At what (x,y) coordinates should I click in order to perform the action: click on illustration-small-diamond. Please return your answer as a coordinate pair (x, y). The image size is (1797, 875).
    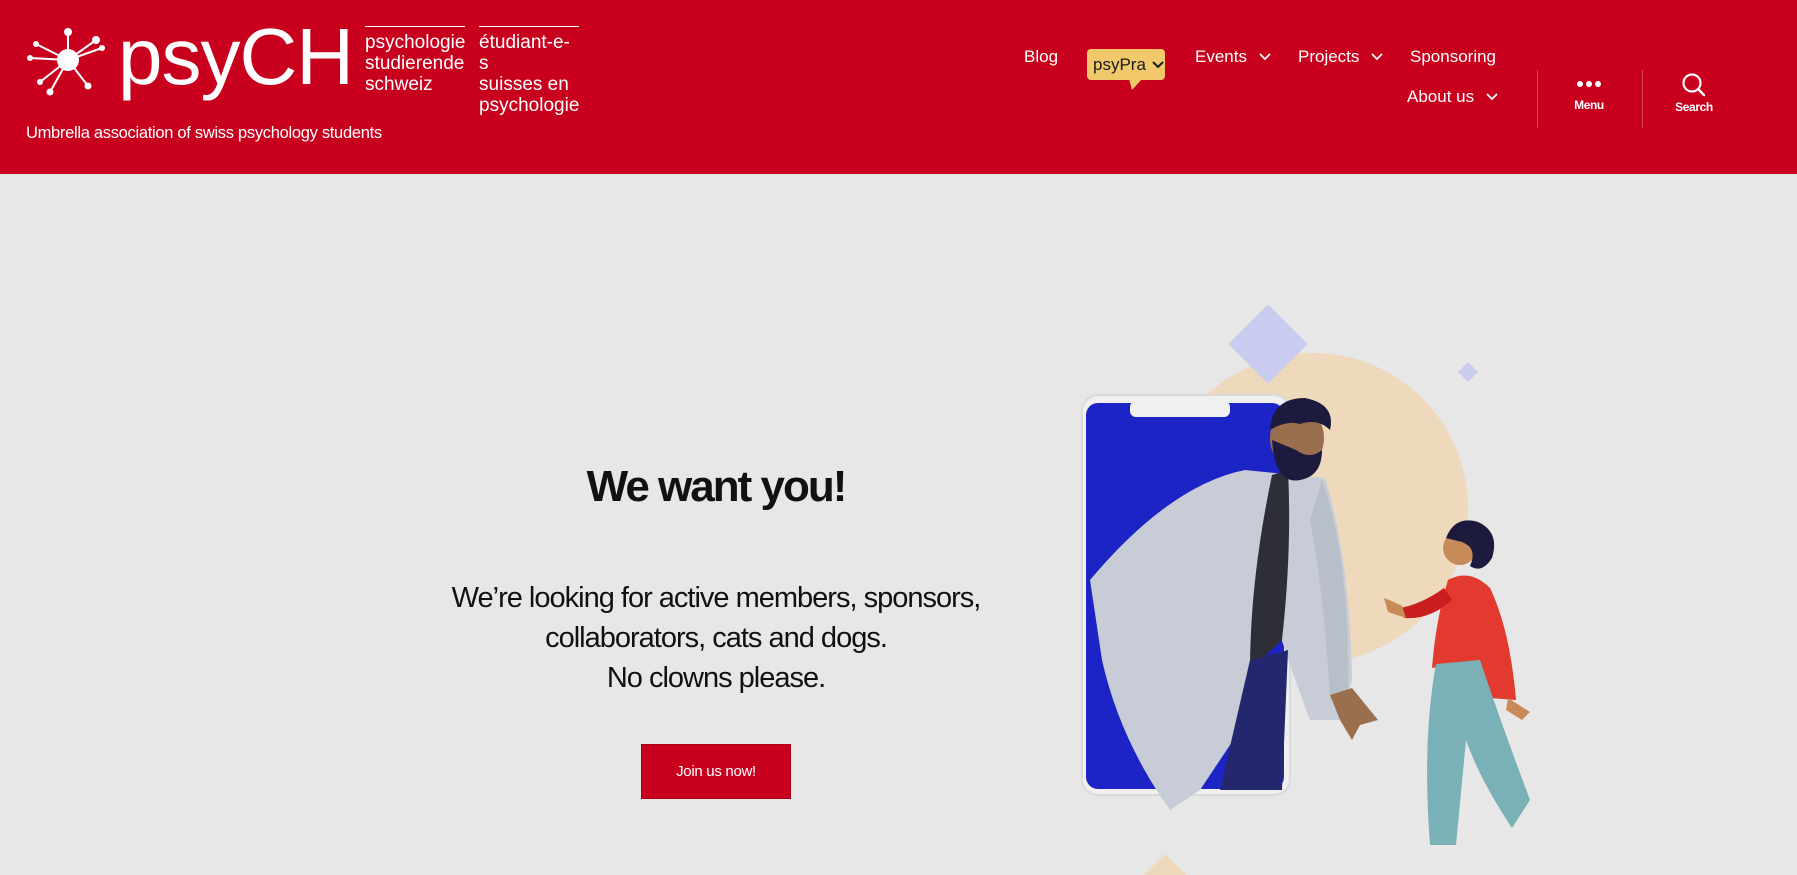
    Looking at the image, I should click on (1468, 372).